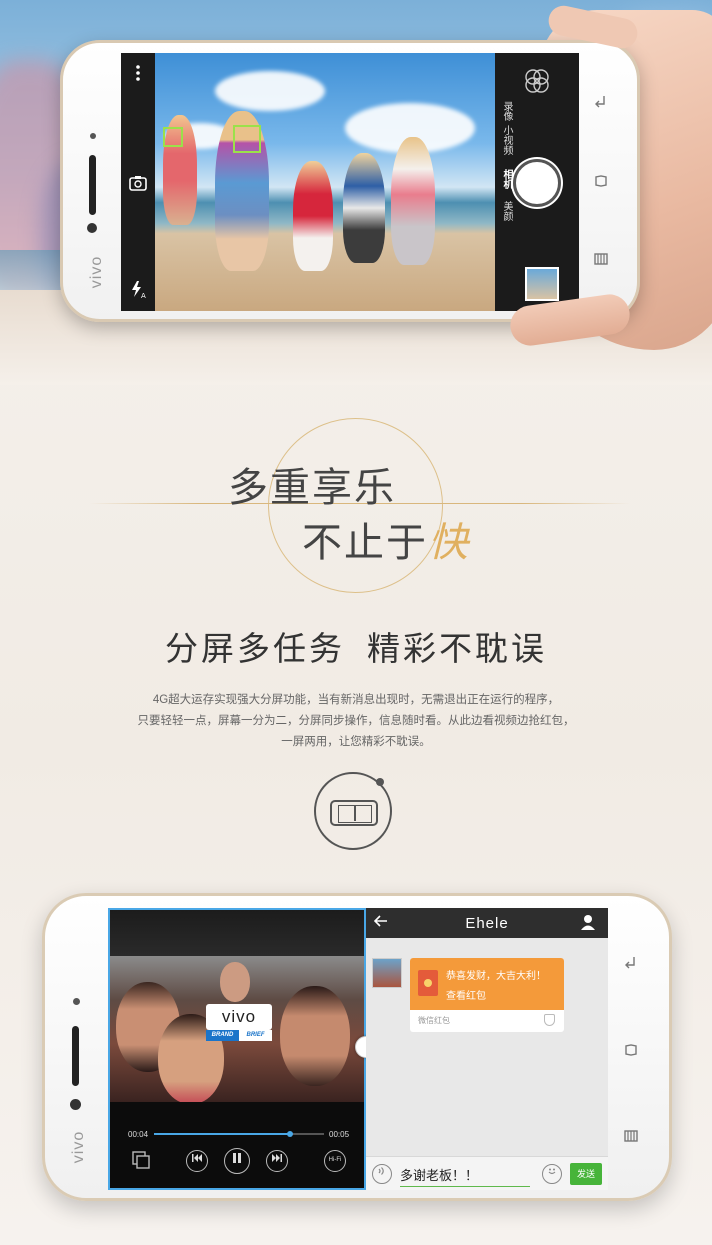  Describe the element at coordinates (449, 543) in the screenshot. I see `slogan-emphasis: 快` at that location.